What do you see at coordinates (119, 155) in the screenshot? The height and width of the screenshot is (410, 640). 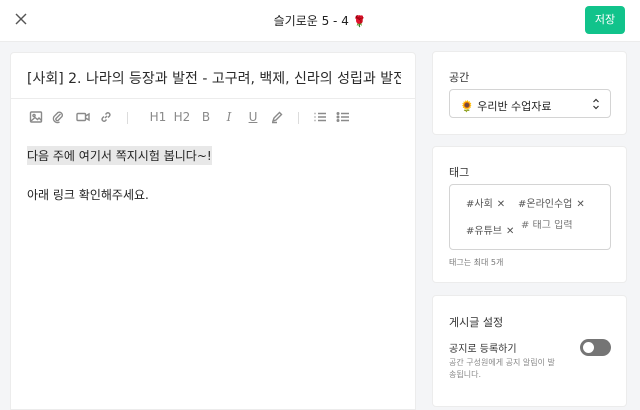 I see `highlighted-text-line: 다음 주에 여기서 쪽지시험 봅니다~!` at bounding box center [119, 155].